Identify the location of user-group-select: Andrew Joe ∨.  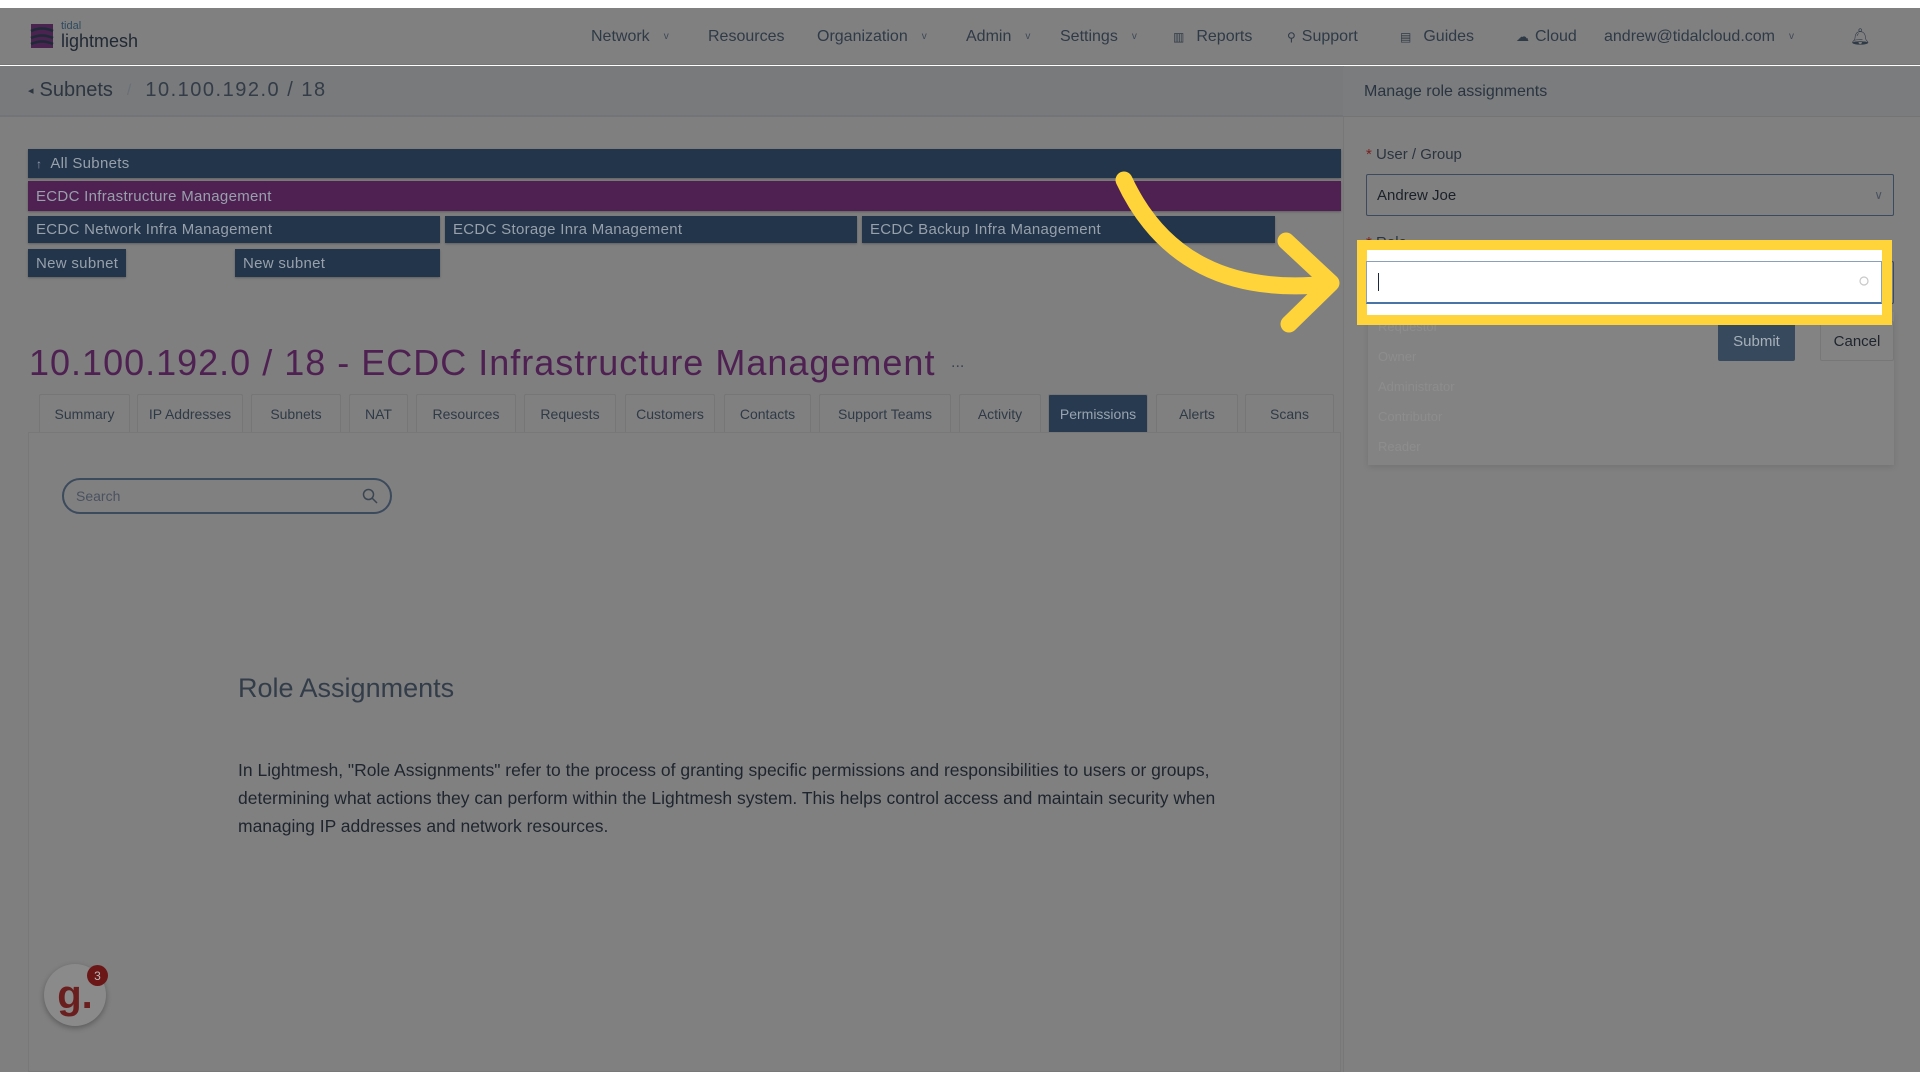
(1630, 195).